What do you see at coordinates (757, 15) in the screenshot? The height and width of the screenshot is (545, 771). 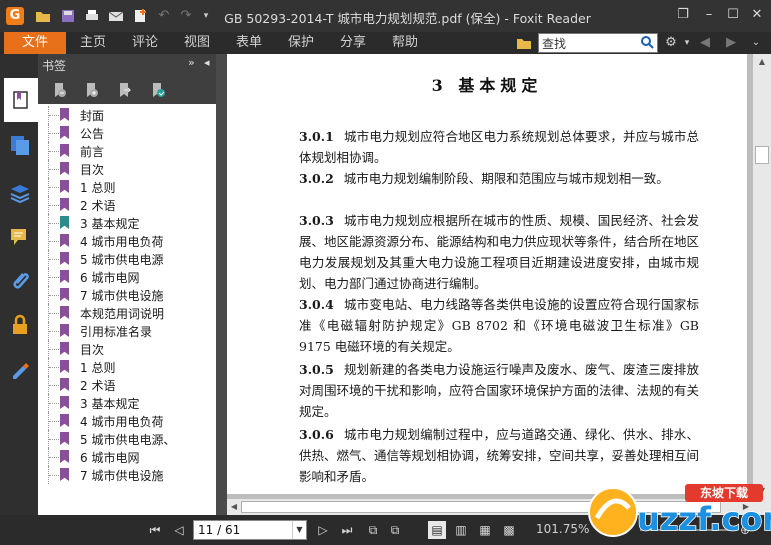 I see `close-button: ✕` at bounding box center [757, 15].